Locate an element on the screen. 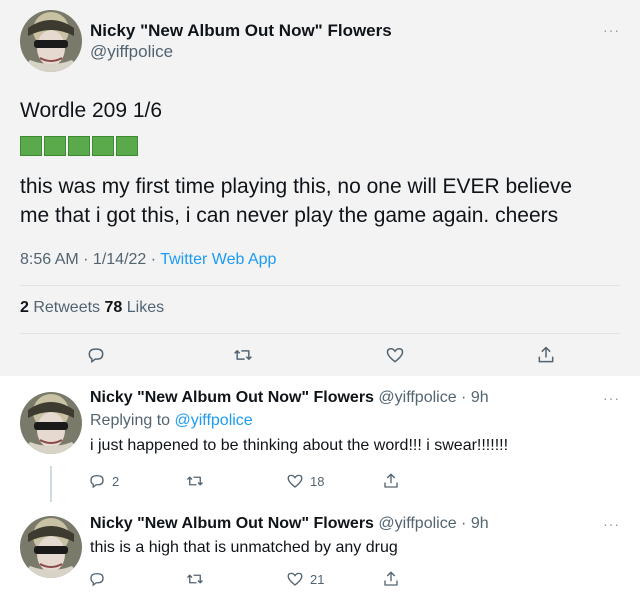 This screenshot has width=640, height=599. like-count: 78 is located at coordinates (114, 307).